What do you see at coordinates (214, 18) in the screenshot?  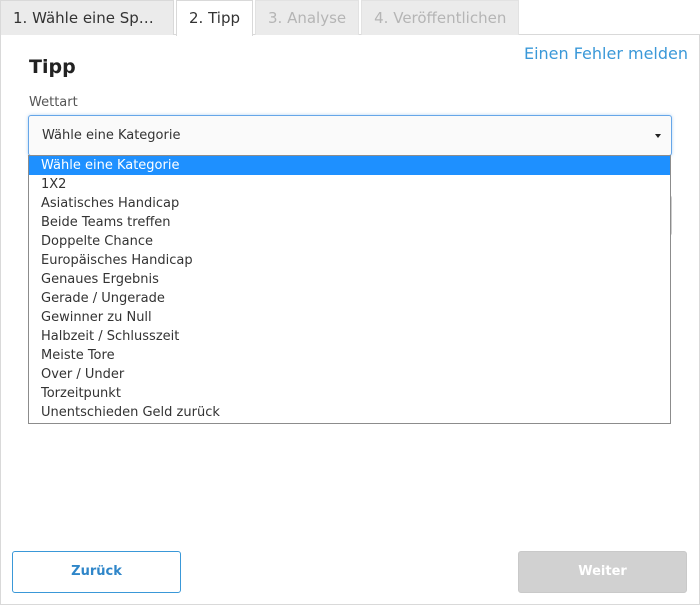 I see `tab-tipp: 2. Tipp` at bounding box center [214, 18].